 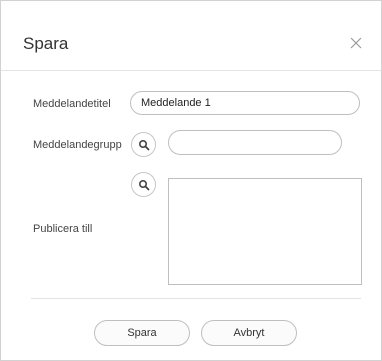 I want to click on close-icon, so click(x=356, y=43).